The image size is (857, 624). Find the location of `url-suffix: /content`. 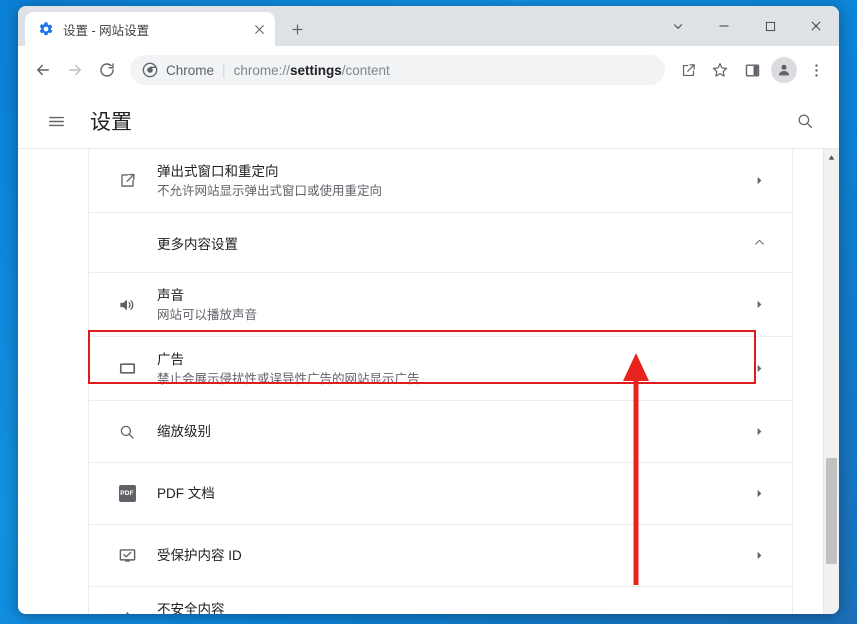

url-suffix: /content is located at coordinates (365, 70).